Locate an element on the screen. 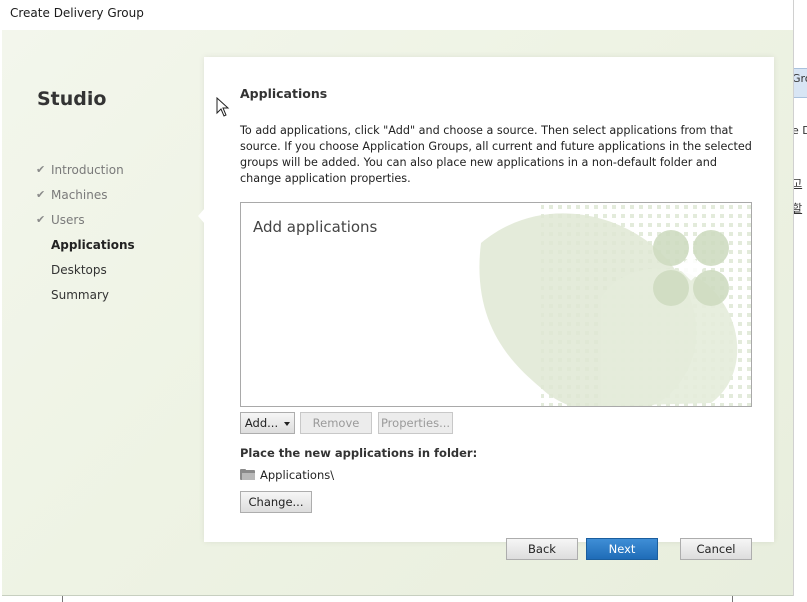 The height and width of the screenshot is (602, 807). background-window-edge is located at coordinates (403, 599).